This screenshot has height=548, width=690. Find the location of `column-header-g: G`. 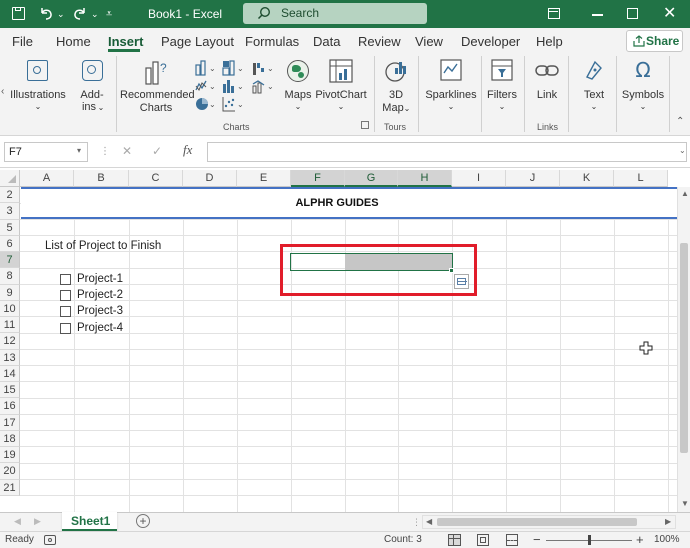

column-header-g: G is located at coordinates (371, 178).